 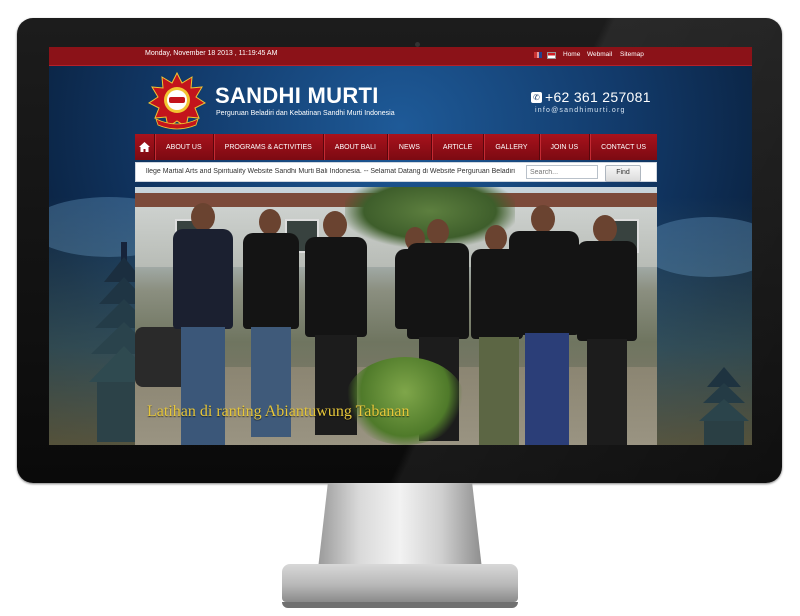 I want to click on phone-number: +62 361 257081, so click(x=598, y=97).